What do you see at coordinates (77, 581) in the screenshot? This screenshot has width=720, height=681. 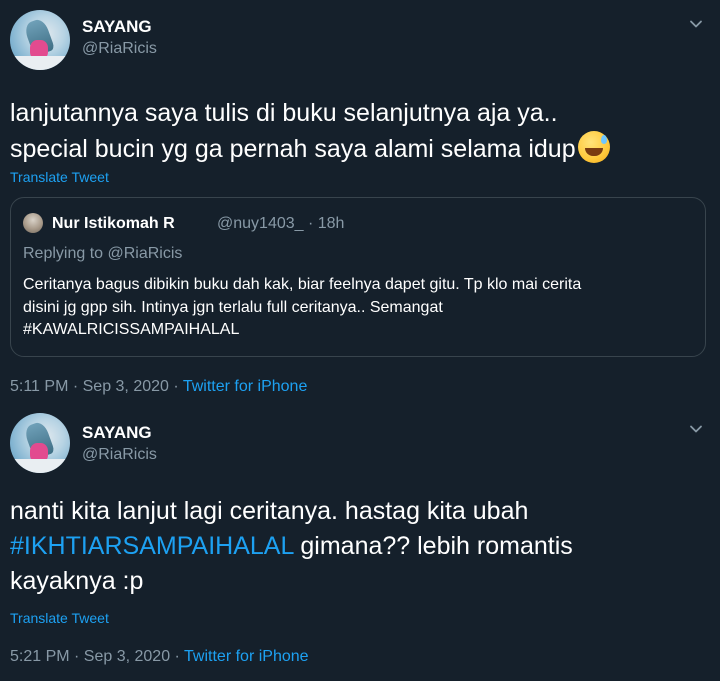 I see `tweet-text-line: kayaknya :p` at bounding box center [77, 581].